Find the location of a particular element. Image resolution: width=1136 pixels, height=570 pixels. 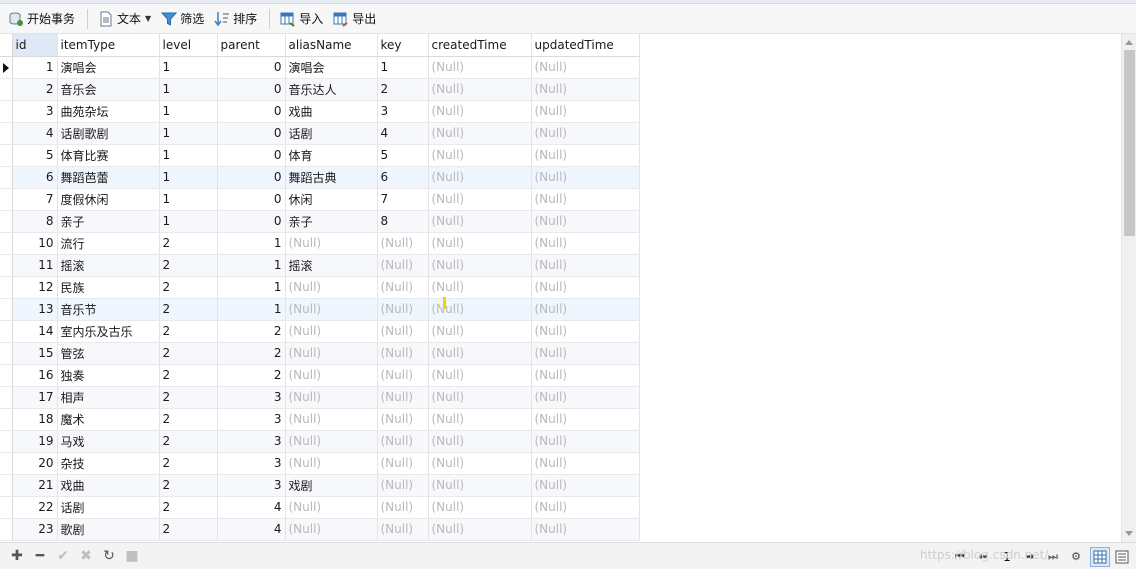

cell-aliasname: 体育 is located at coordinates (331, 155).